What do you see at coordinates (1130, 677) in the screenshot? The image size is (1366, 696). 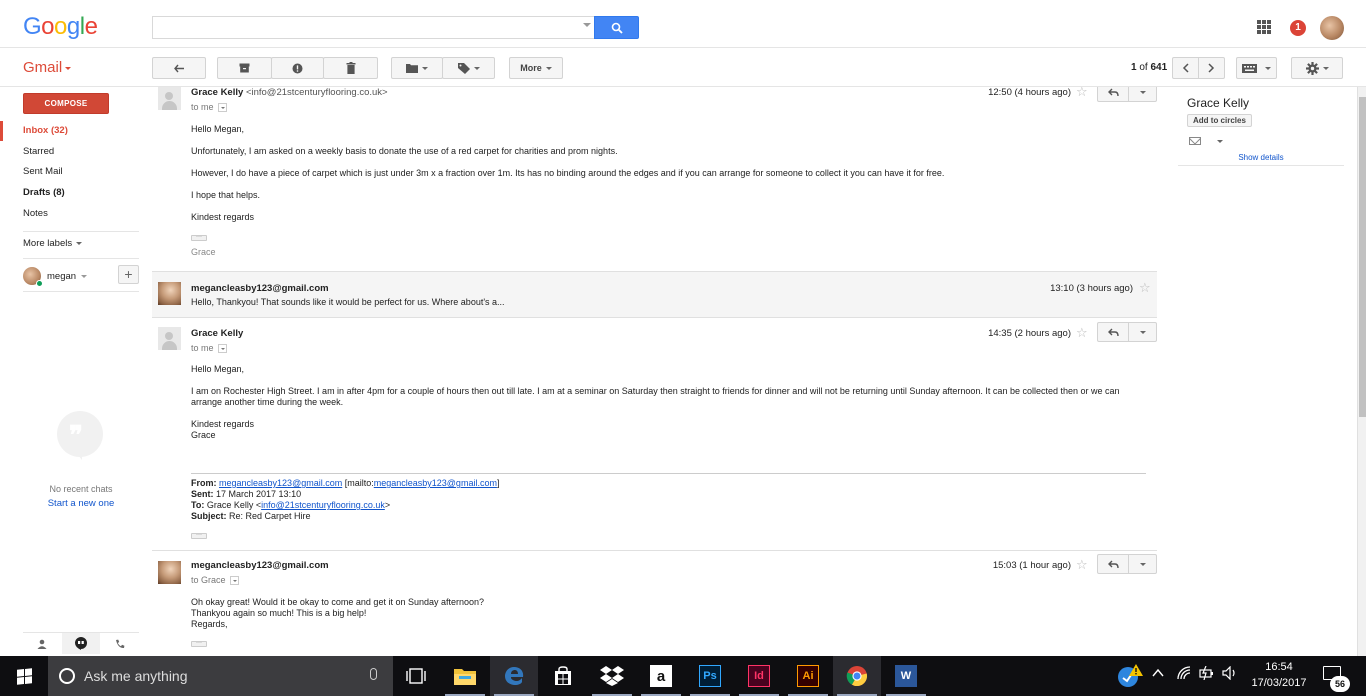 I see `security-warning-icon` at bounding box center [1130, 677].